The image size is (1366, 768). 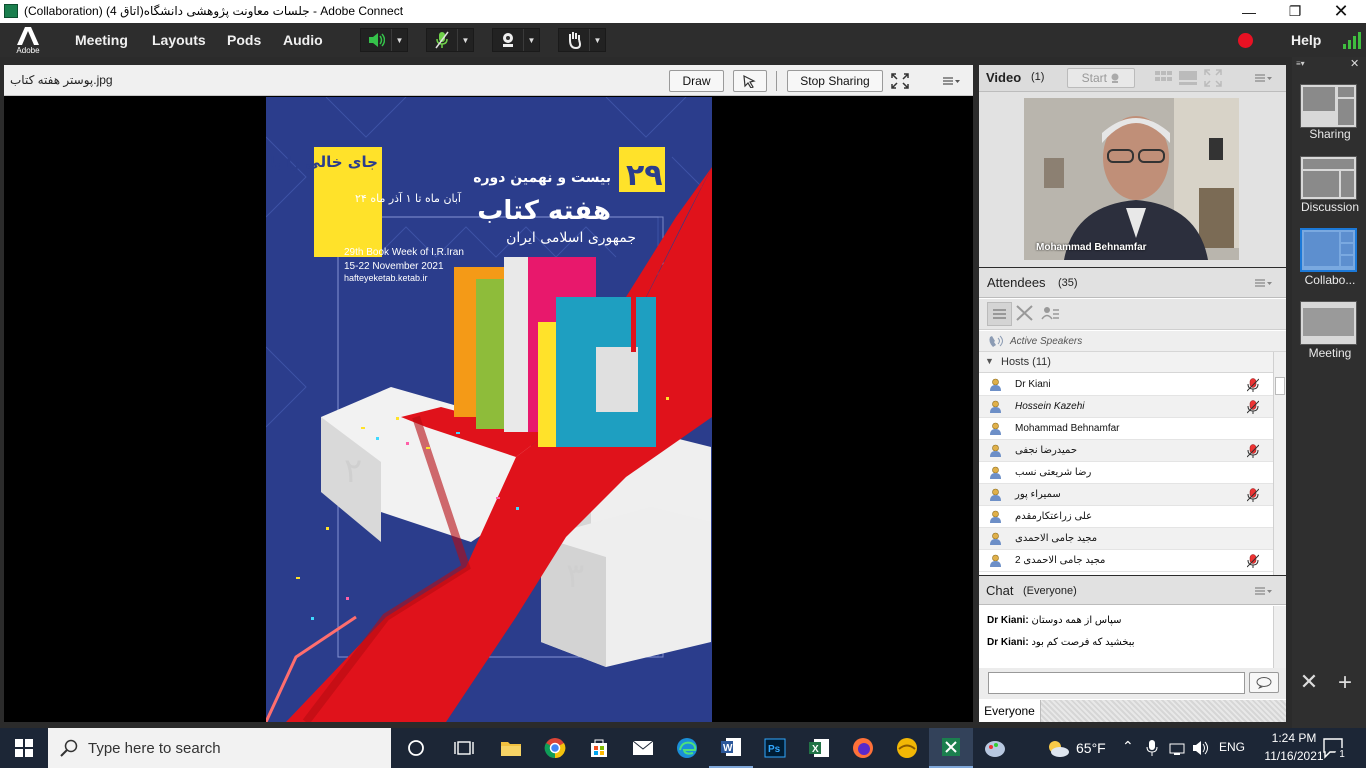 What do you see at coordinates (179, 40) in the screenshot?
I see `menu-layouts: Layouts` at bounding box center [179, 40].